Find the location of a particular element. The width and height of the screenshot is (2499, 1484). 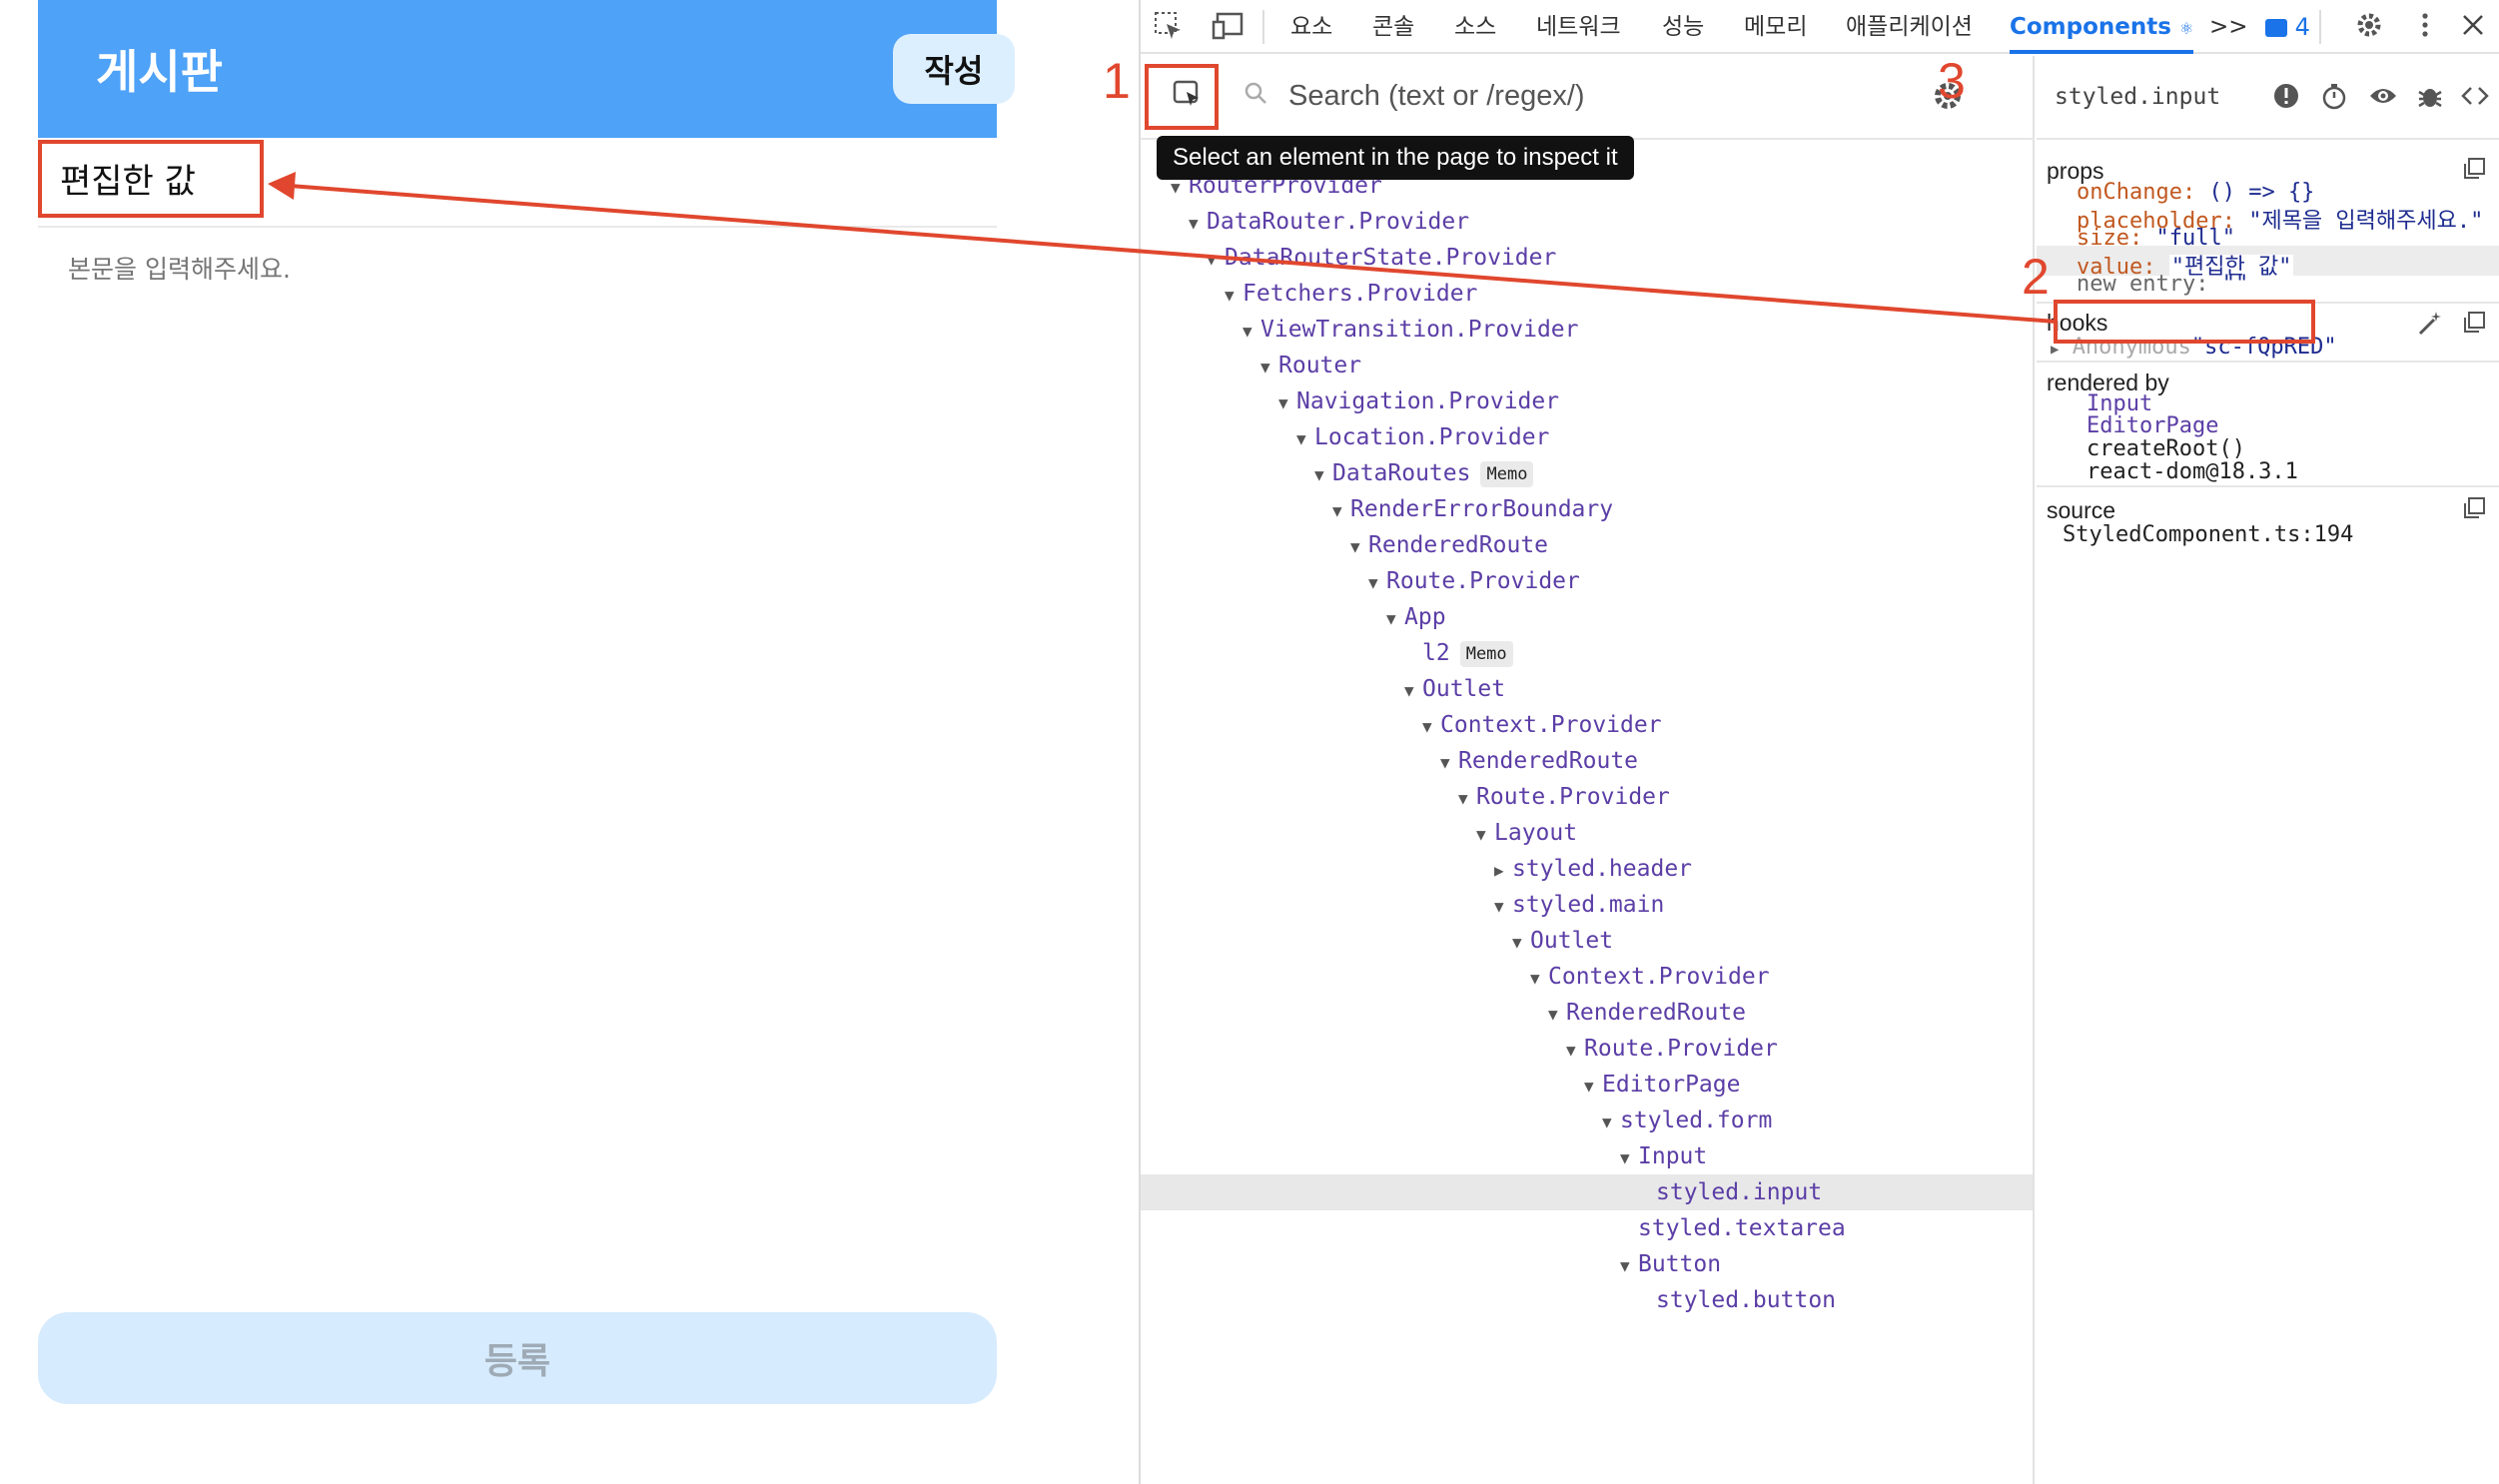

tab-components: Components ⚛ is located at coordinates (2102, 27).